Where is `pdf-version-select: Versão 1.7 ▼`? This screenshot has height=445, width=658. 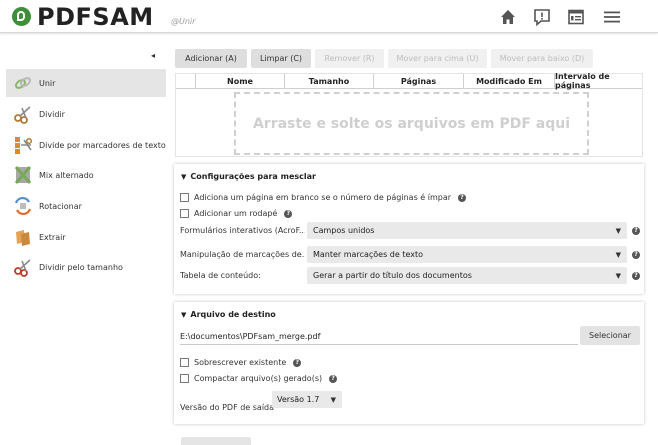
pdf-version-select: Versão 1.7 ▼ is located at coordinates (307, 399).